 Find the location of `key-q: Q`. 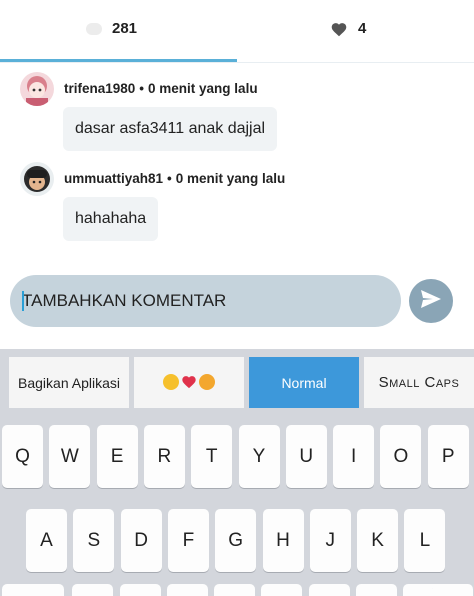

key-q: Q is located at coordinates (22, 456).